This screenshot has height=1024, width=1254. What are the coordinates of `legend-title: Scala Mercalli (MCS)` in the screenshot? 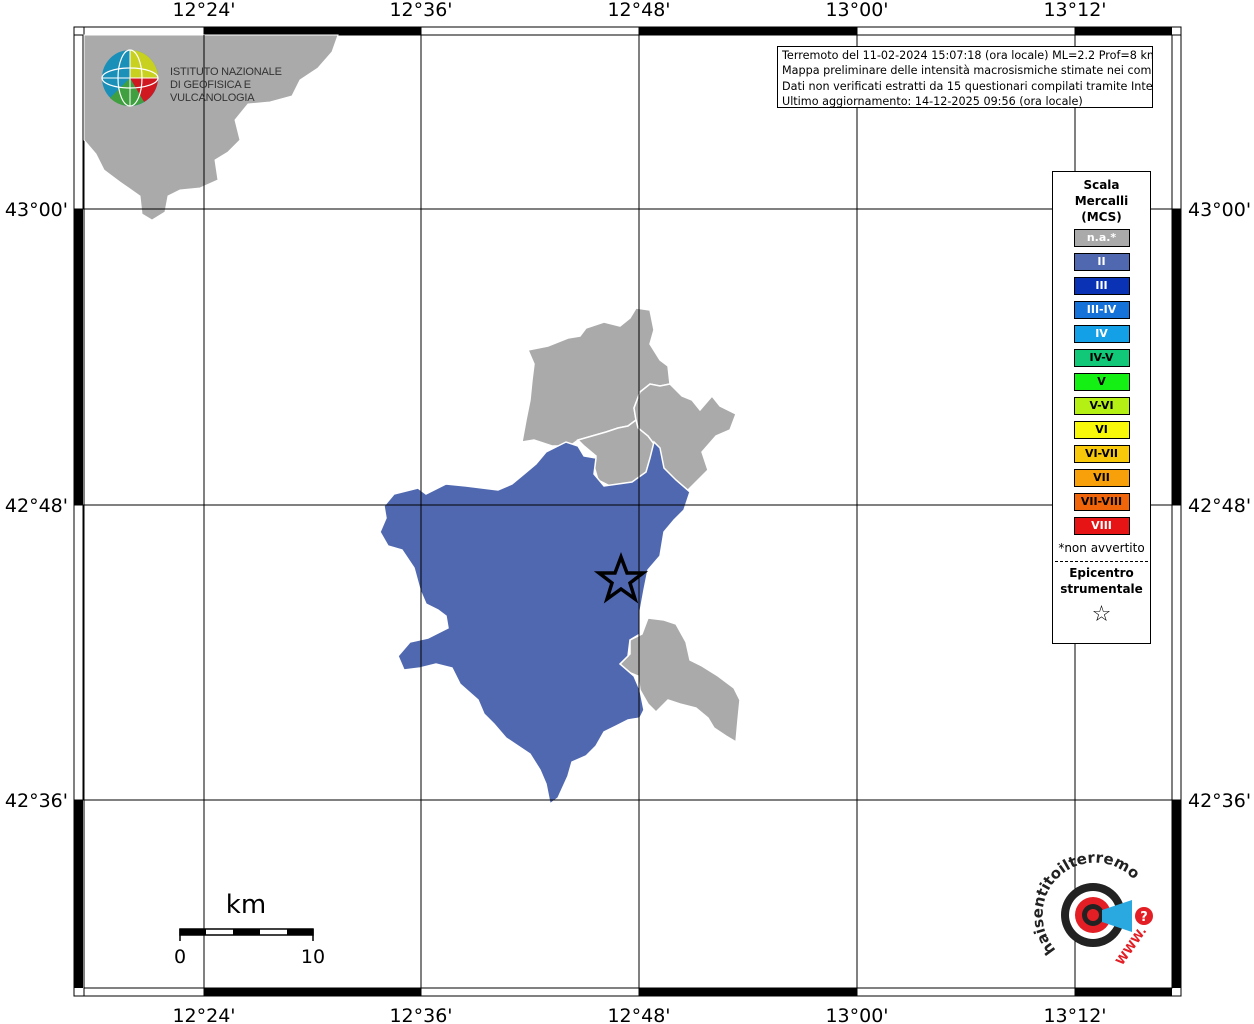 It's located at (1101, 201).